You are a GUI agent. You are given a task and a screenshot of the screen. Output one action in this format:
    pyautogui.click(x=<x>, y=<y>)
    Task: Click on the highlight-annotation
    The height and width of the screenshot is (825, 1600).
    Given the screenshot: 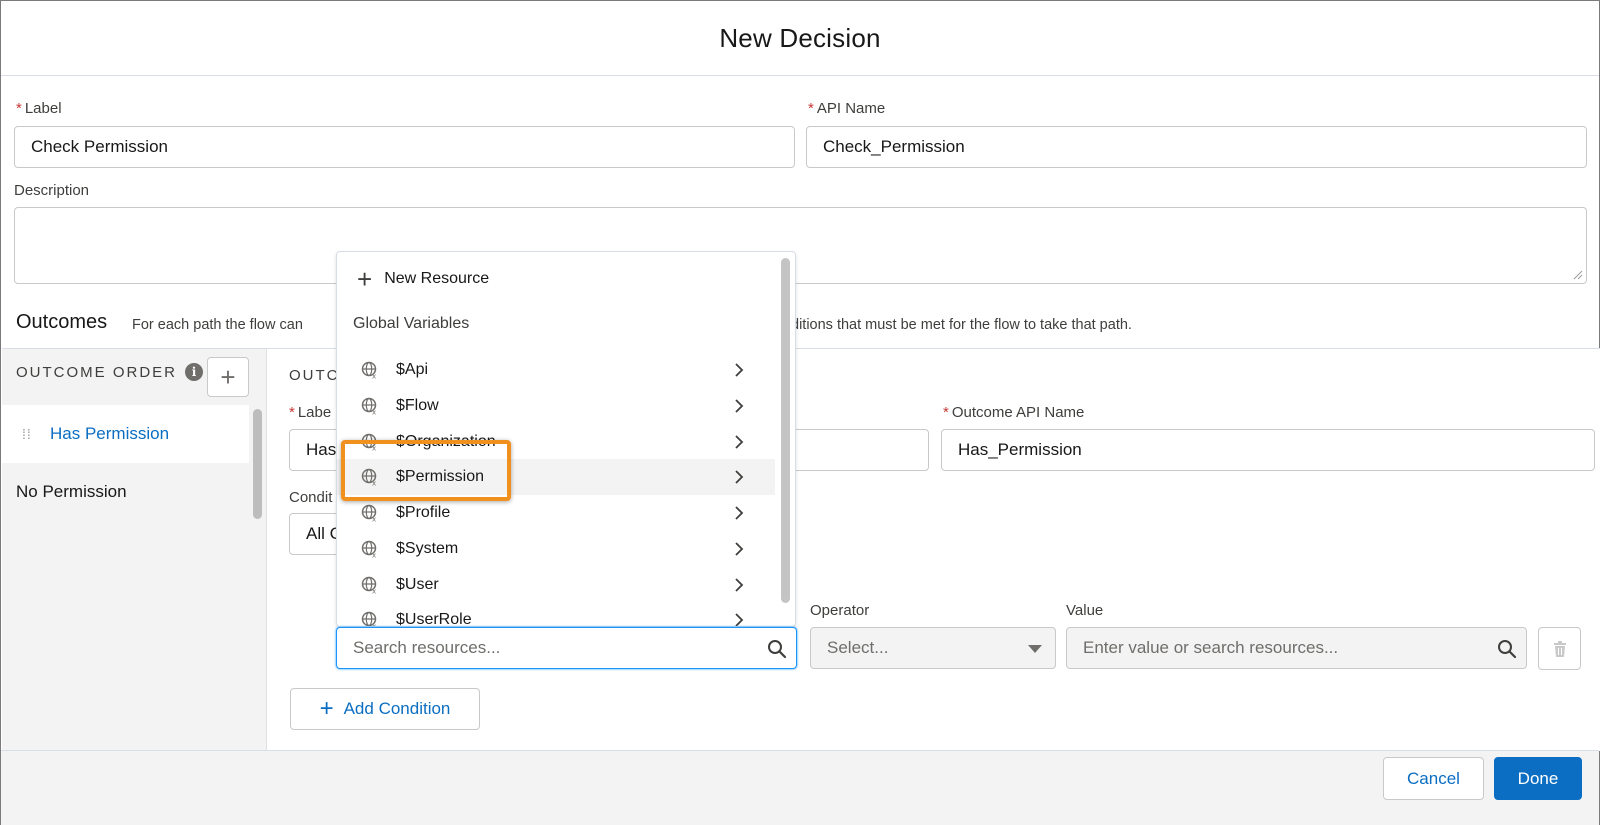 What is the action you would take?
    pyautogui.click(x=426, y=470)
    